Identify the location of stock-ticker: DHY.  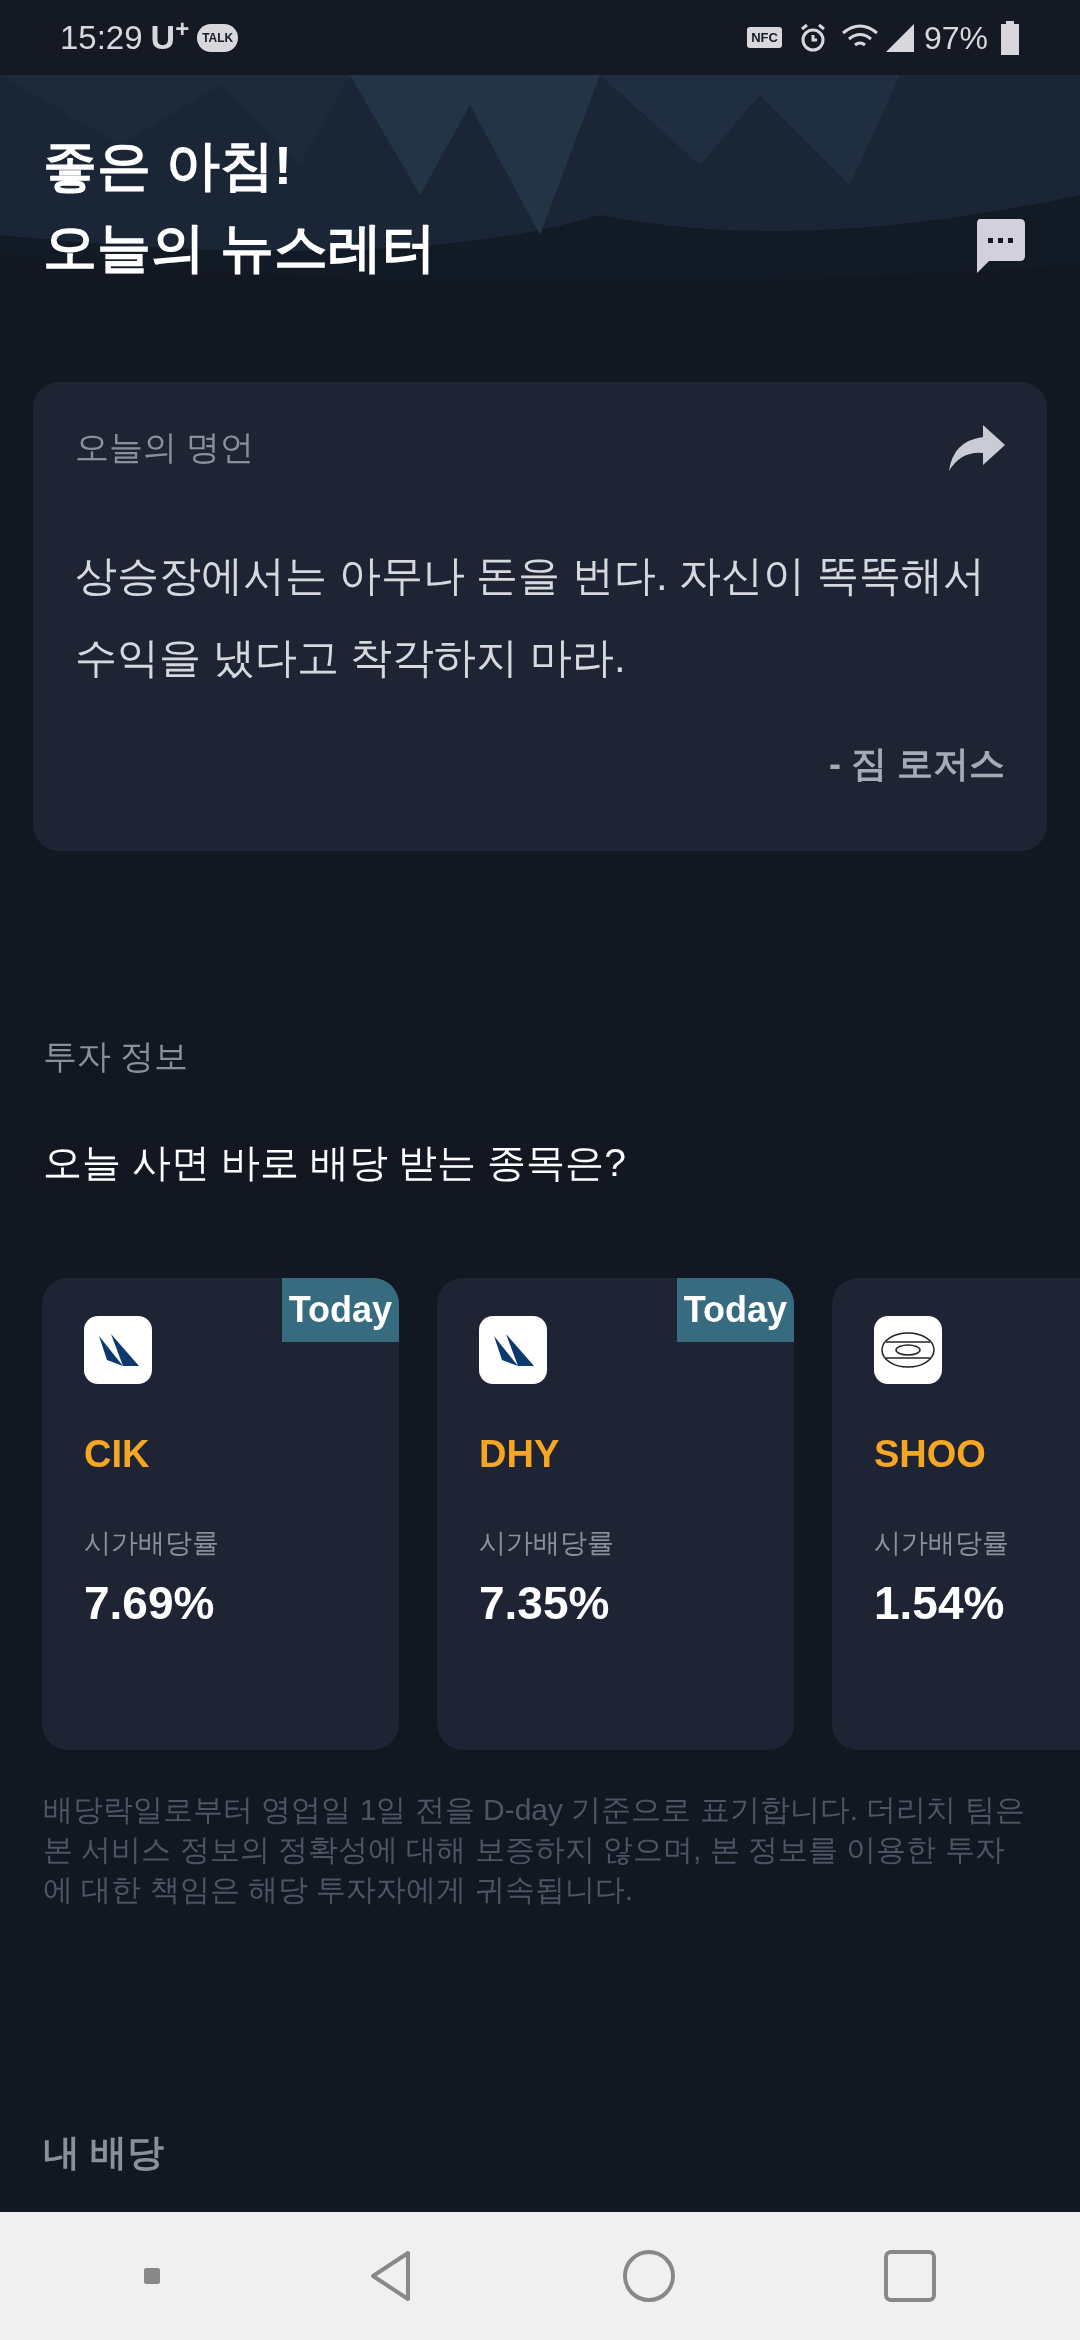
(520, 1454).